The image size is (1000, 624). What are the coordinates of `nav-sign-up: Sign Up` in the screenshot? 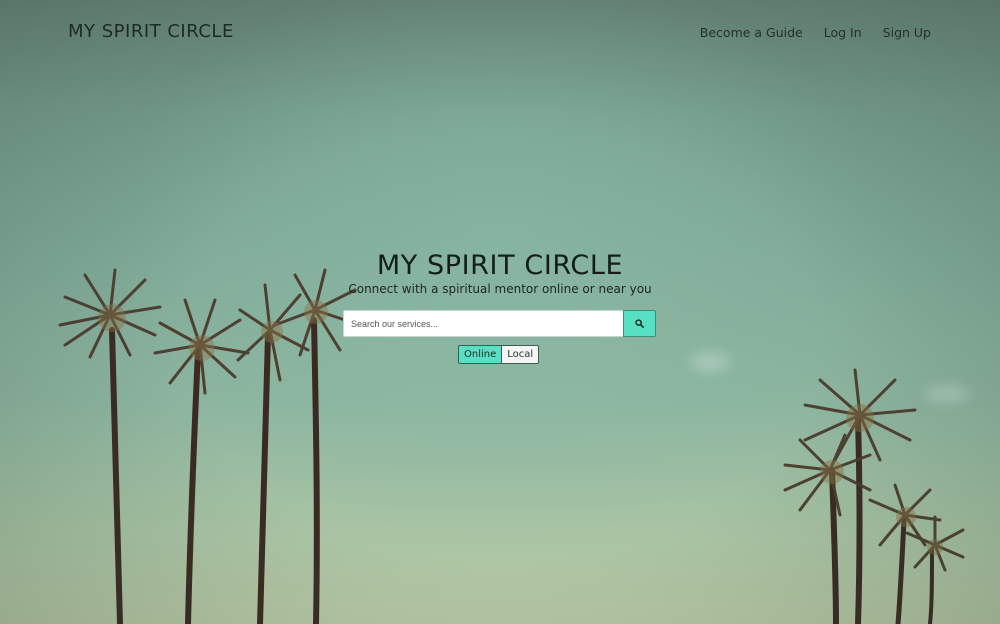 It's located at (907, 32).